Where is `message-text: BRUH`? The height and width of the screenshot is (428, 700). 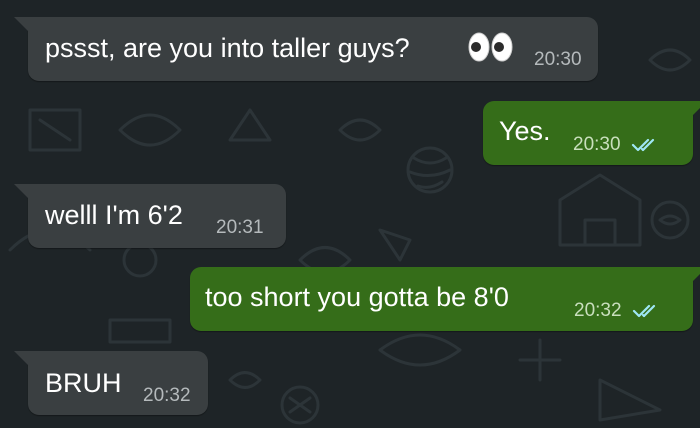
message-text: BRUH is located at coordinates (83, 383).